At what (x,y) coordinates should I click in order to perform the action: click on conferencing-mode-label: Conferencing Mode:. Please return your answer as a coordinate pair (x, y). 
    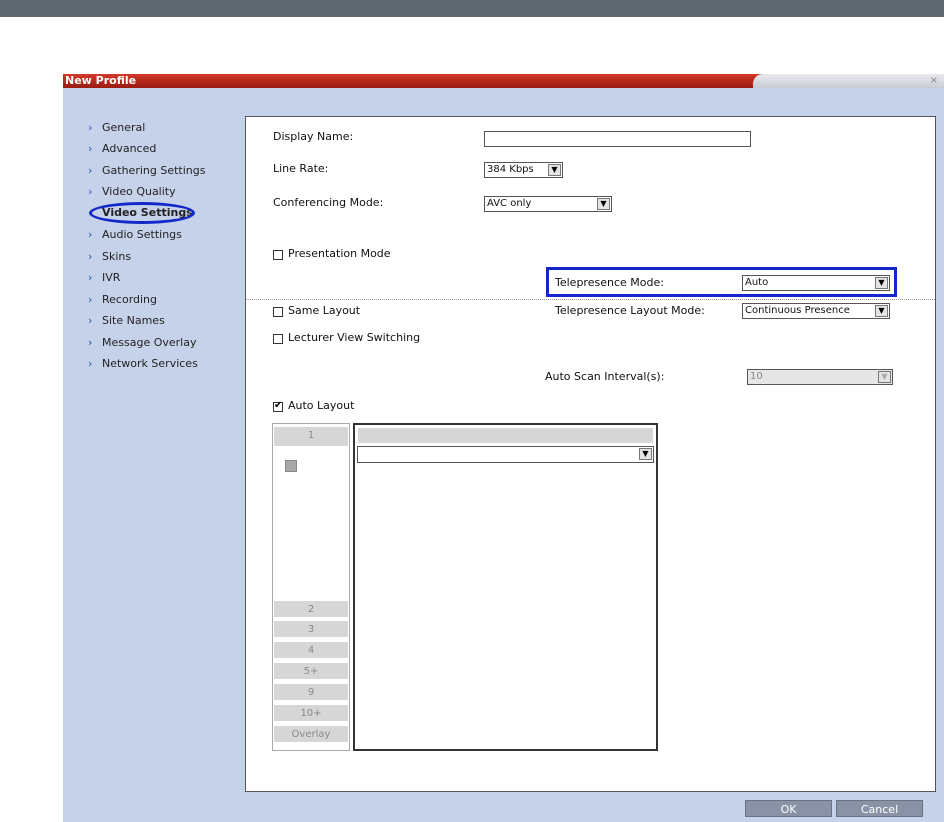
    Looking at the image, I should click on (328, 202).